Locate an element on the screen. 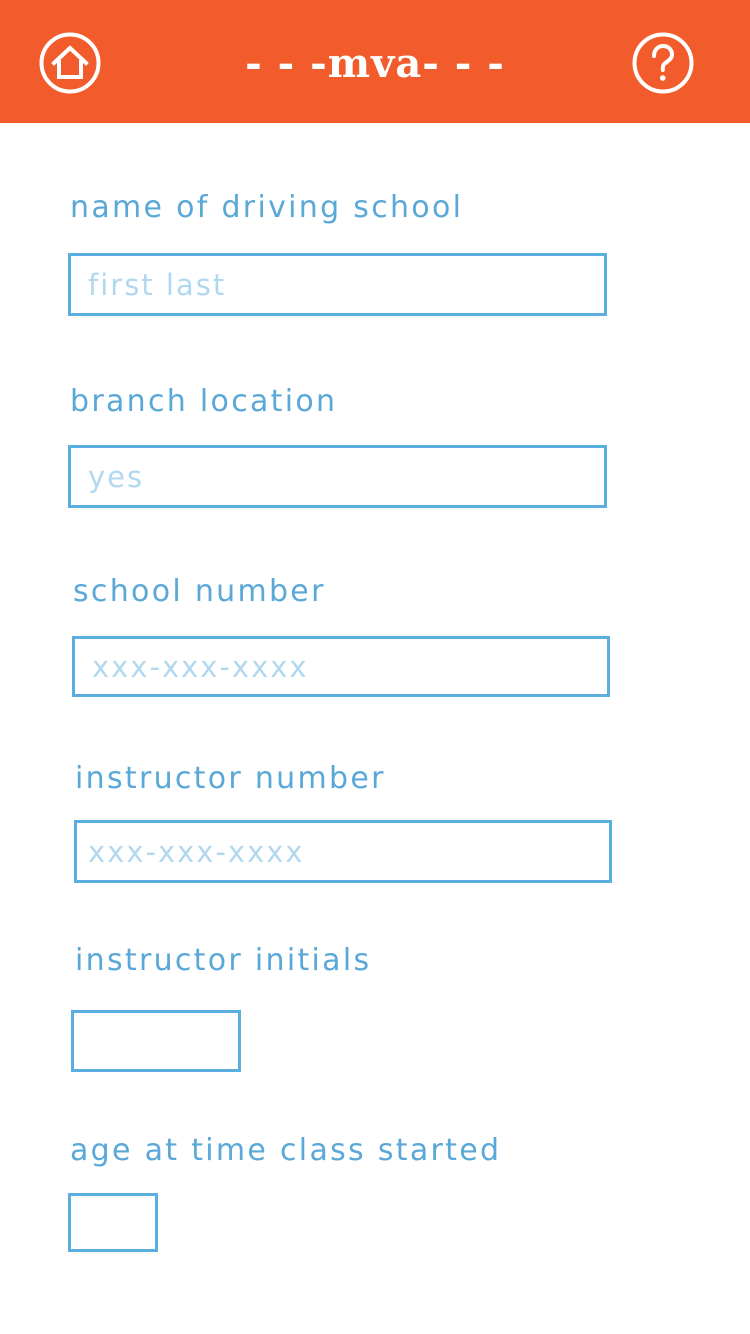 This screenshot has width=750, height=1334. instructor-initials-input is located at coordinates (156, 1041).